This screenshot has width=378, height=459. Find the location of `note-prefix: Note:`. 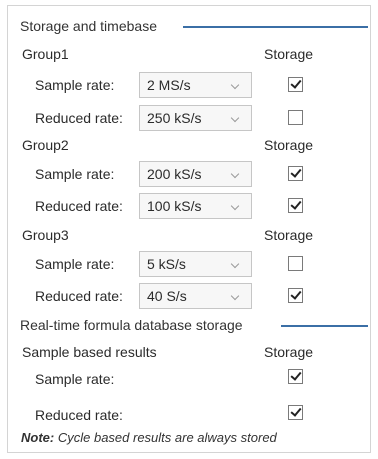

note-prefix: Note: is located at coordinates (38, 437).